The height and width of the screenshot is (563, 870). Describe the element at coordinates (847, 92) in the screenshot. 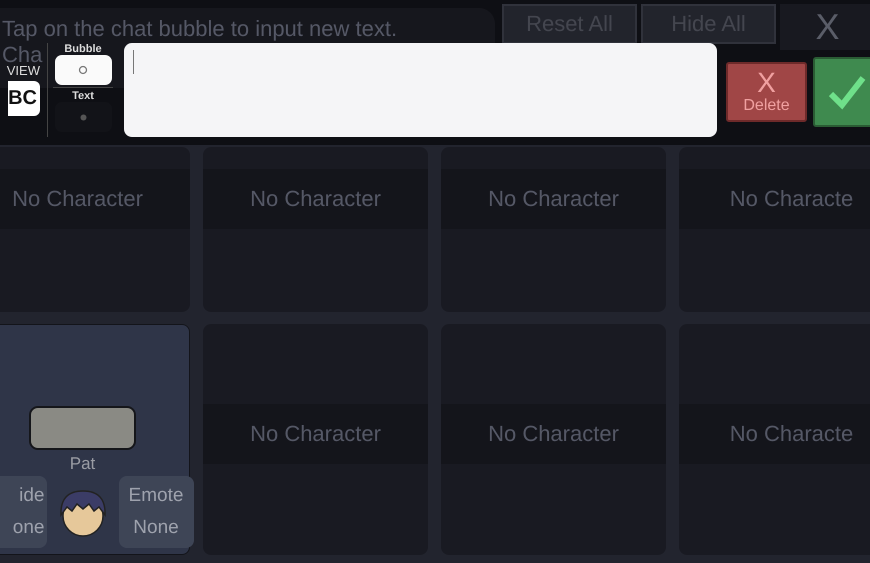

I see `check-icon` at that location.